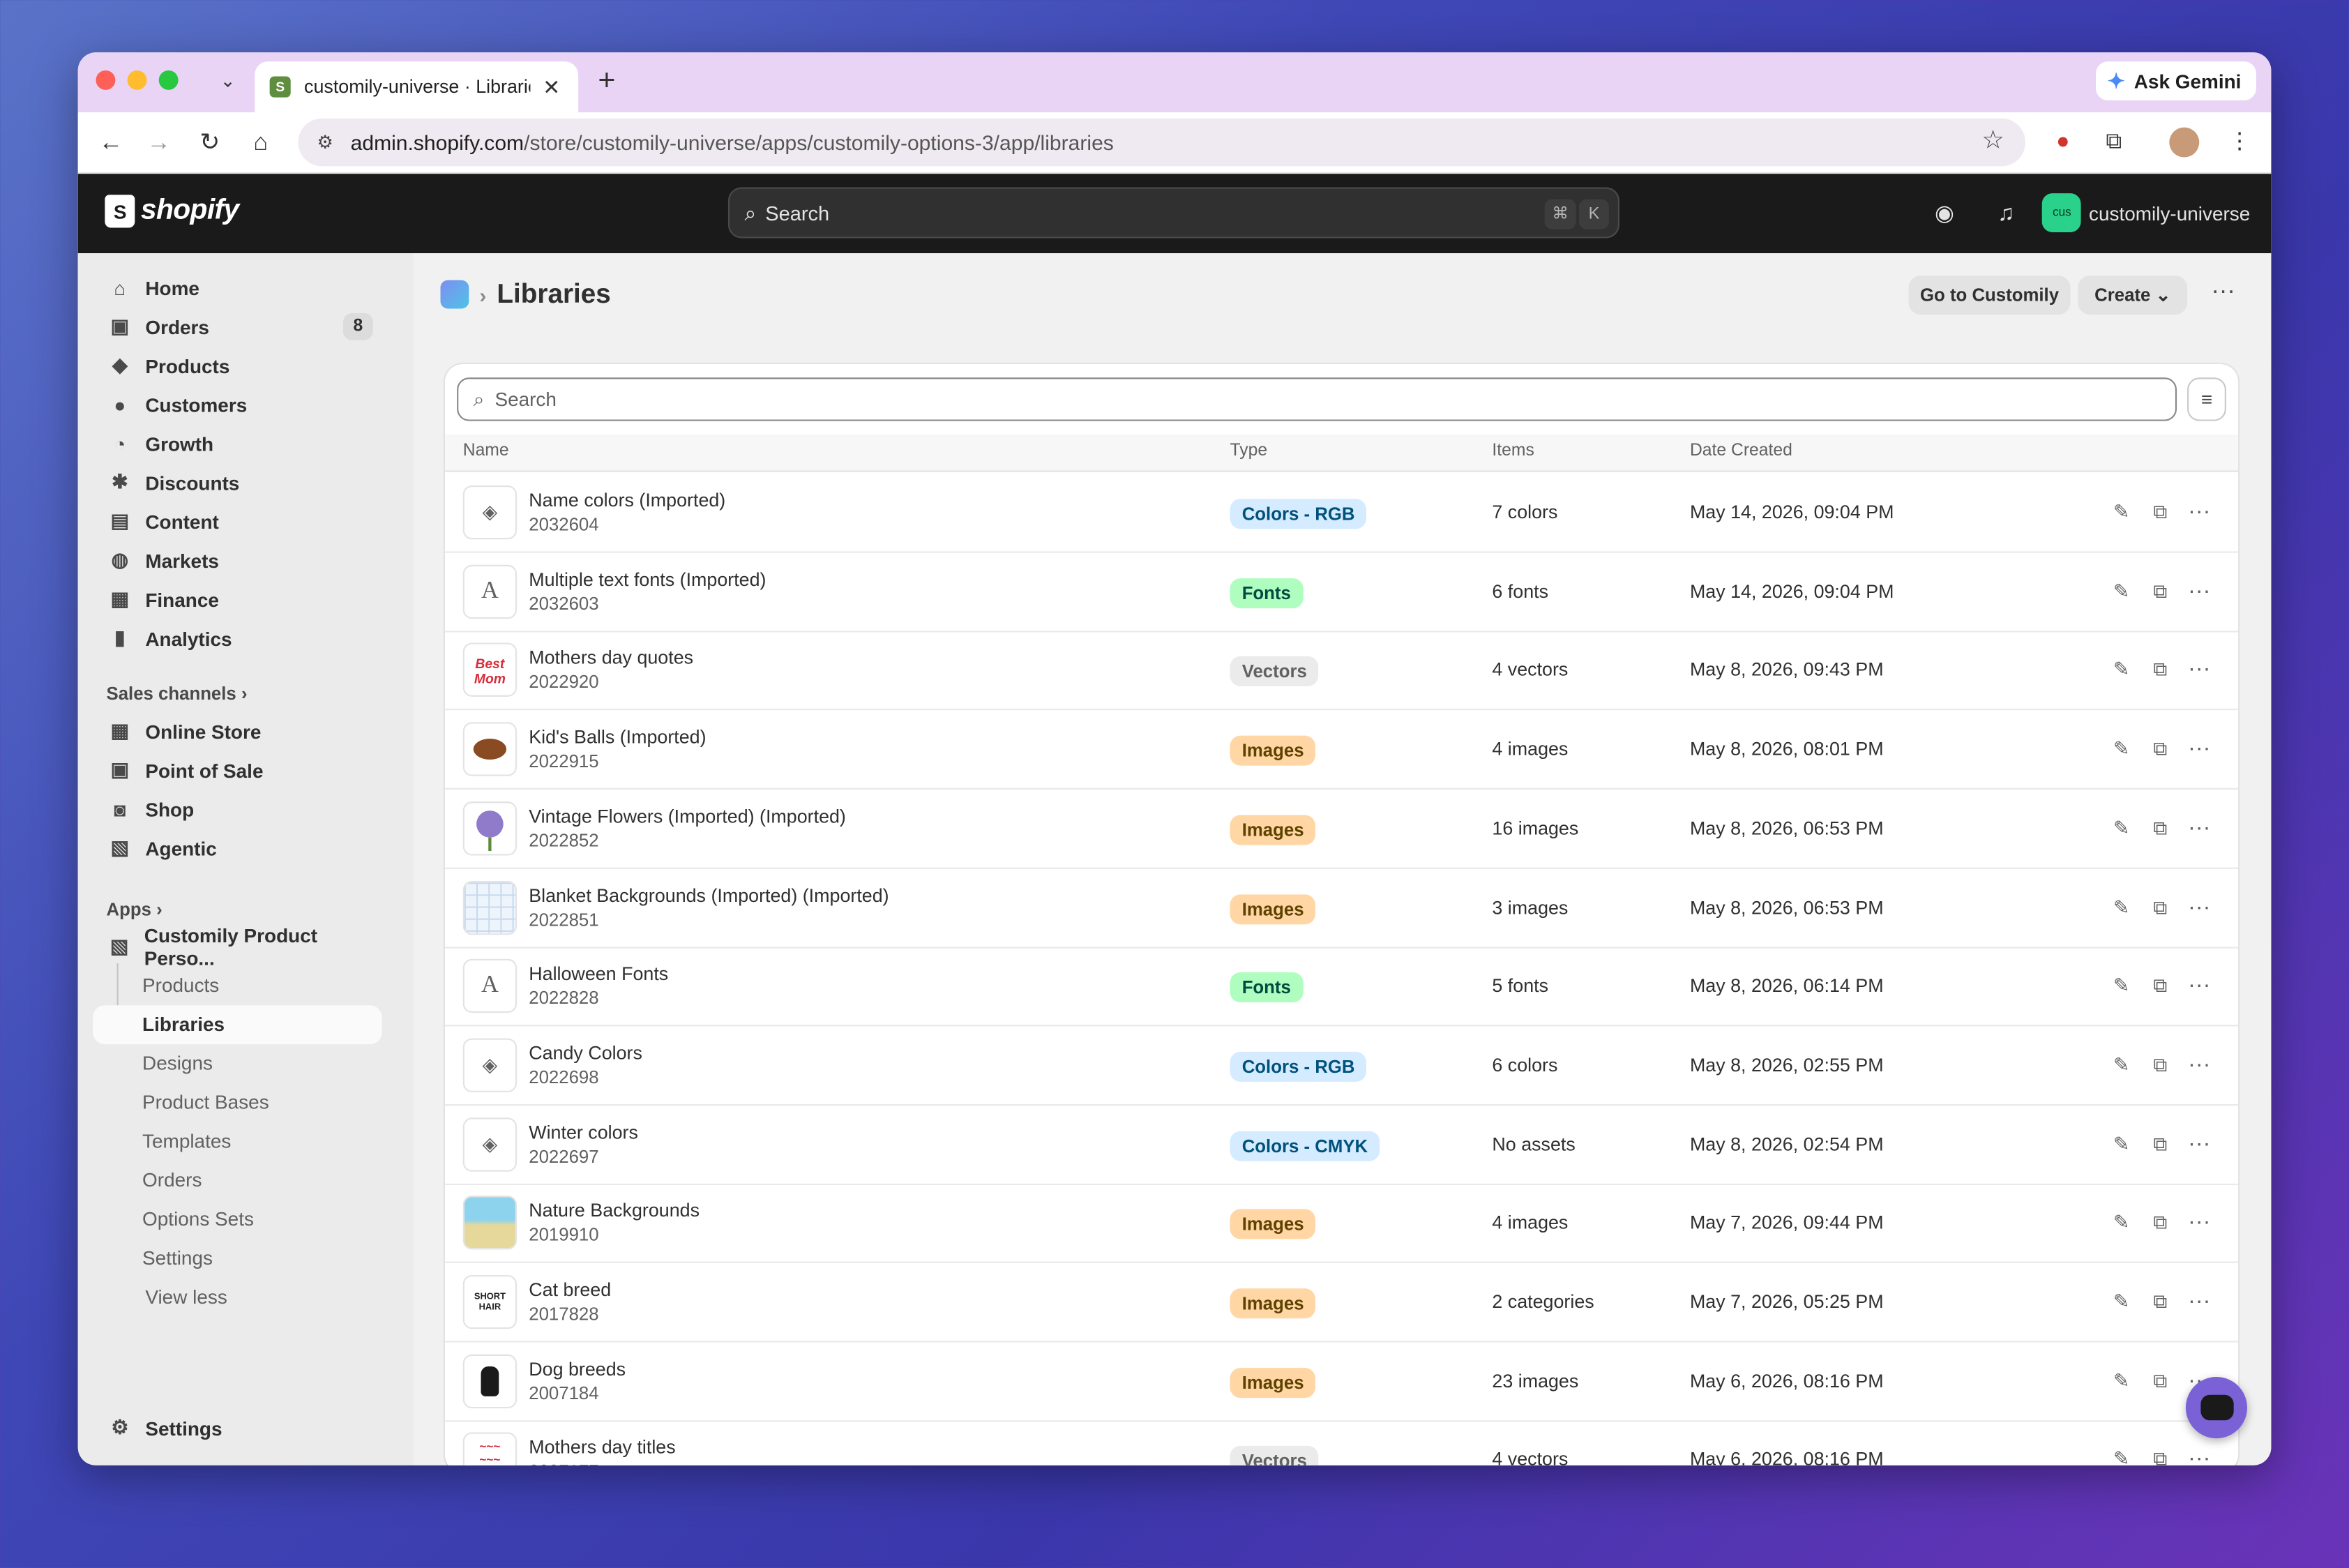 The image size is (2349, 1568). Describe the element at coordinates (1993, 141) in the screenshot. I see `bookmark-star-icon: ☆` at that location.